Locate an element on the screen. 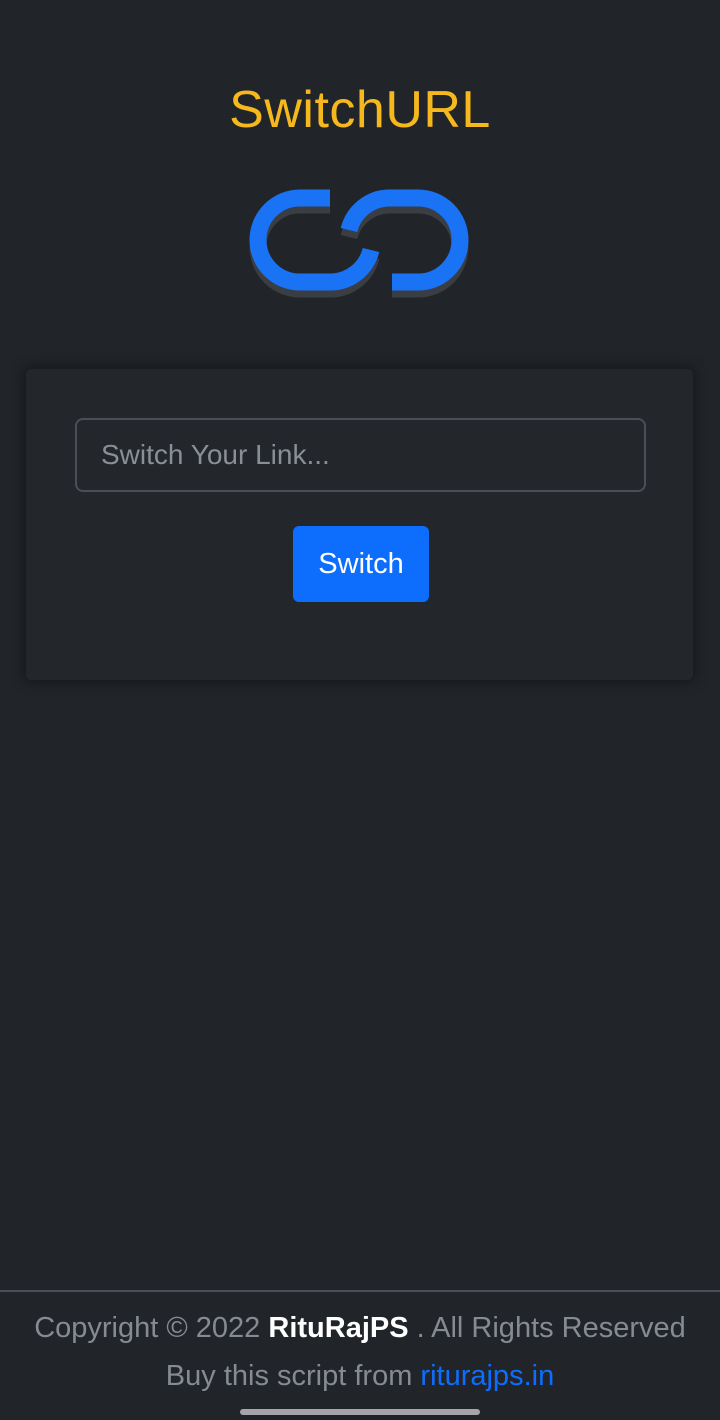 This screenshot has height=1420, width=720. copyright-prefix: Copyright © 2022 is located at coordinates (147, 1328).